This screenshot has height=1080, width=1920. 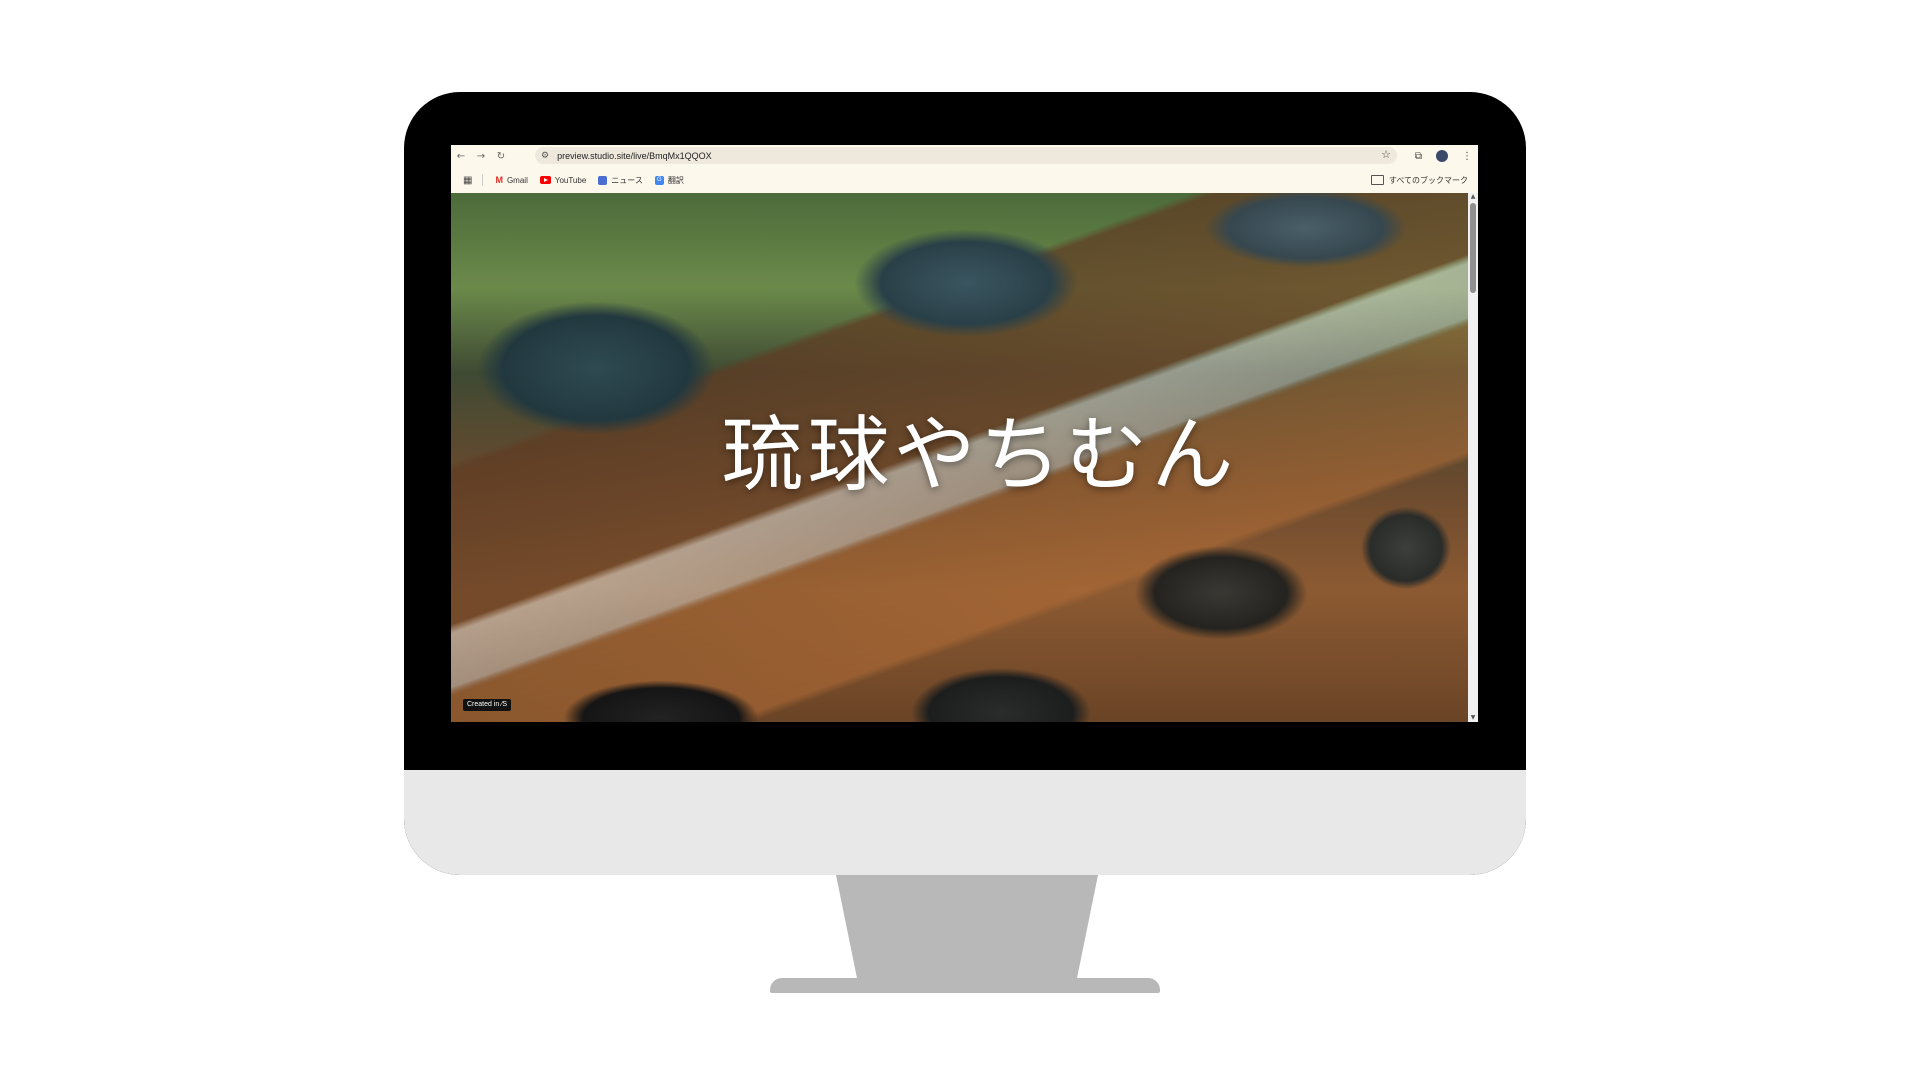 I want to click on scroll-thumb, so click(x=1473, y=248).